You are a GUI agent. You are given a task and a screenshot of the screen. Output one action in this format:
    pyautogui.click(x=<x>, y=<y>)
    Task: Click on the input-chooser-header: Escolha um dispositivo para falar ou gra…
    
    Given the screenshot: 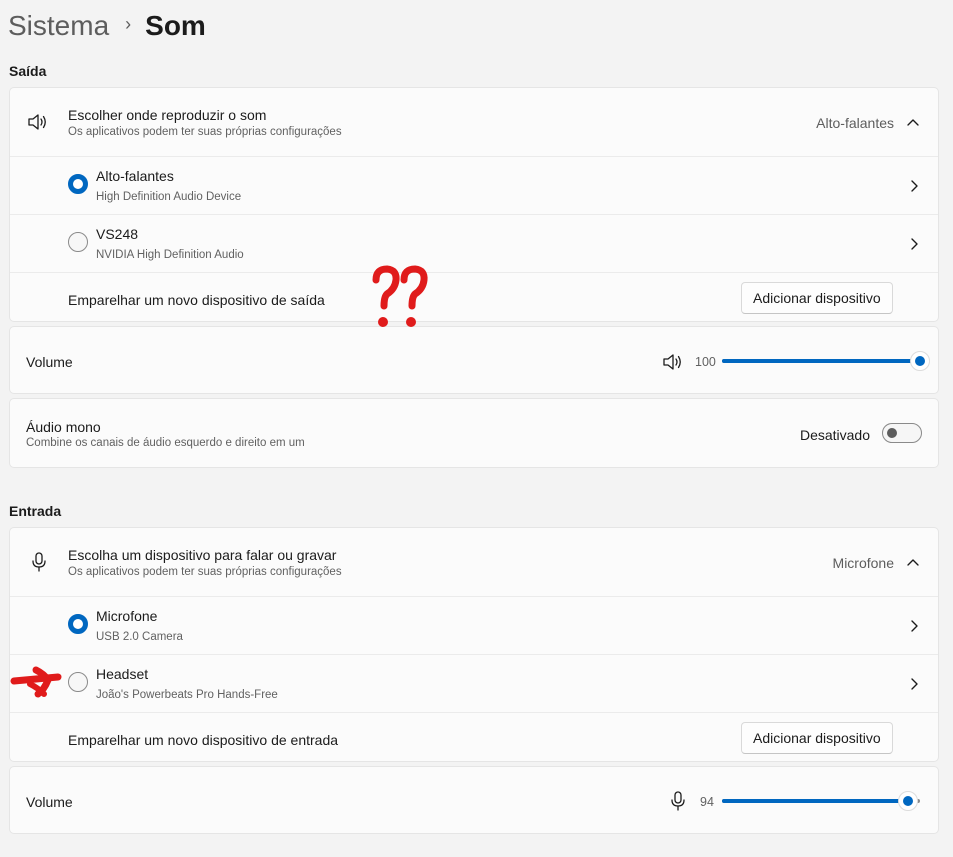 What is the action you would take?
    pyautogui.click(x=474, y=562)
    